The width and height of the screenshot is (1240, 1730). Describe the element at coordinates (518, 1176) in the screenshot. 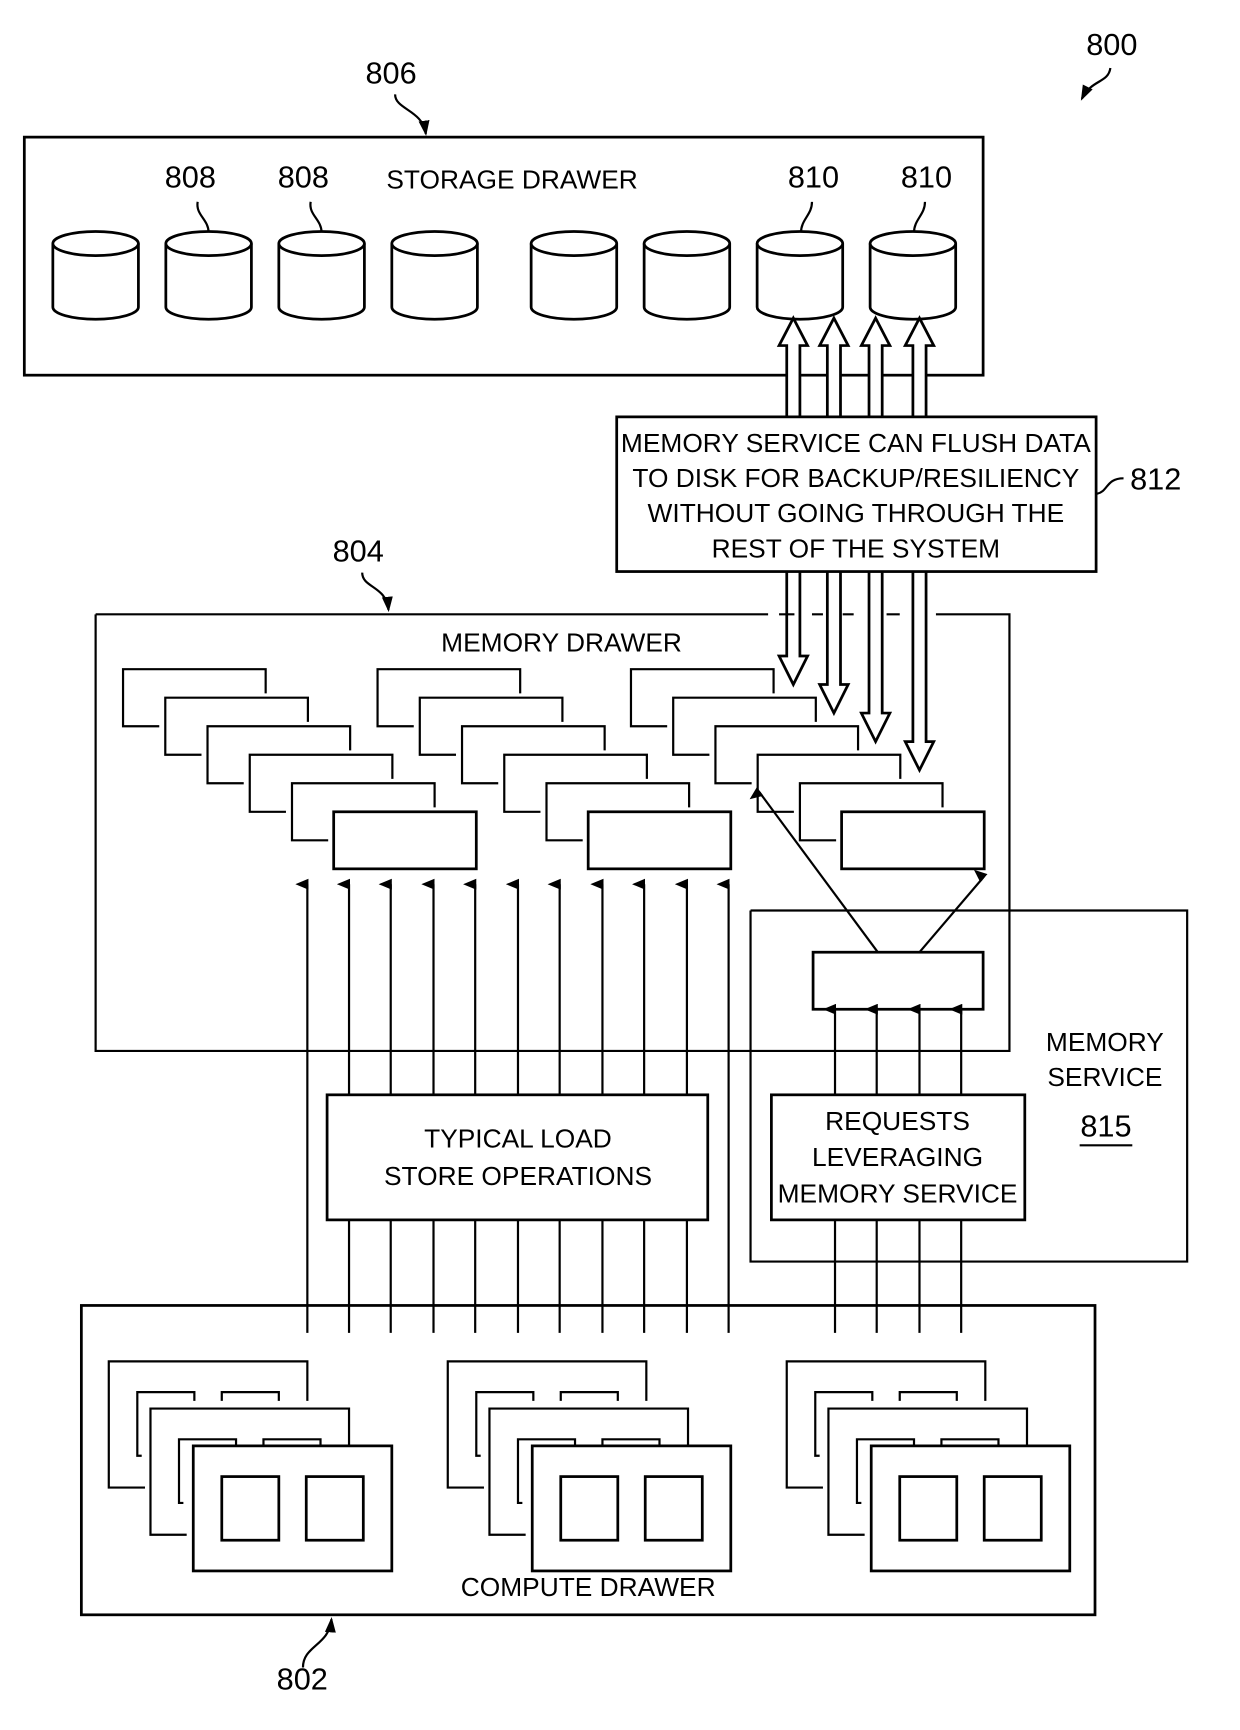

I see `svg-text: STORE OPERATIONS` at that location.